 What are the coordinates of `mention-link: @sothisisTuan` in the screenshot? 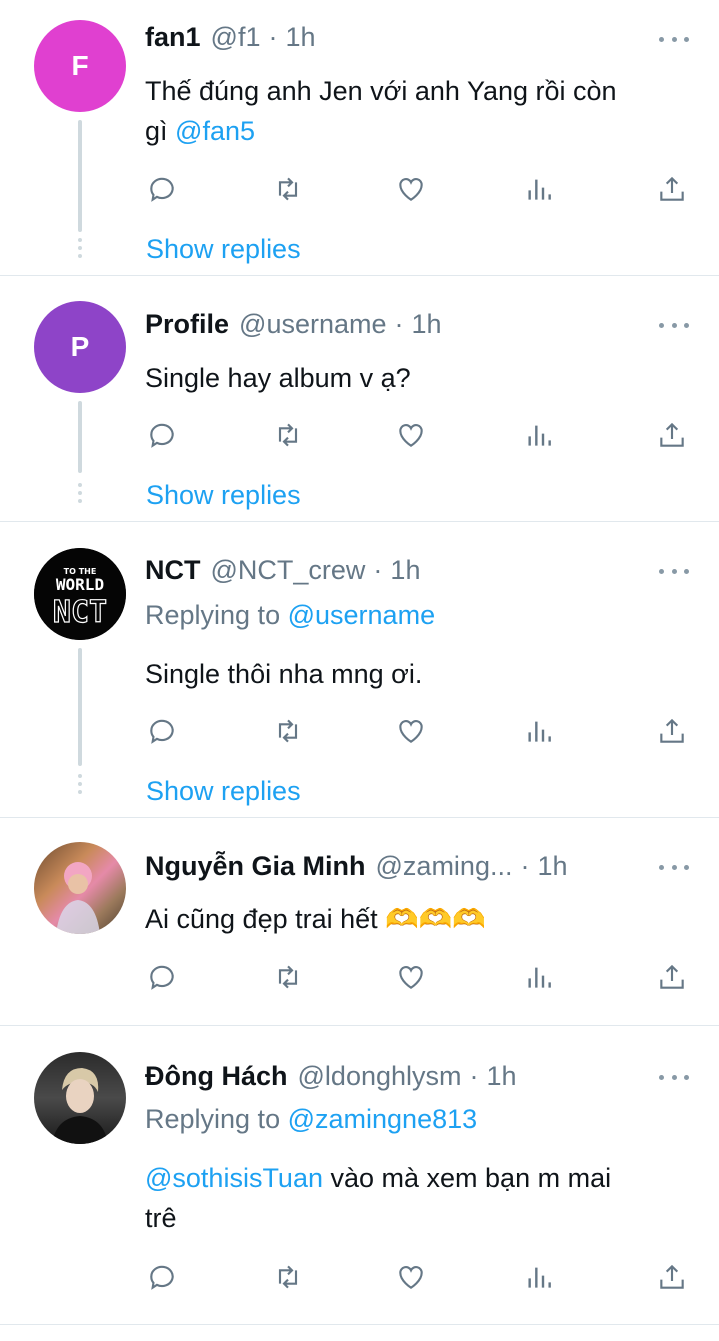 It's located at (234, 1178).